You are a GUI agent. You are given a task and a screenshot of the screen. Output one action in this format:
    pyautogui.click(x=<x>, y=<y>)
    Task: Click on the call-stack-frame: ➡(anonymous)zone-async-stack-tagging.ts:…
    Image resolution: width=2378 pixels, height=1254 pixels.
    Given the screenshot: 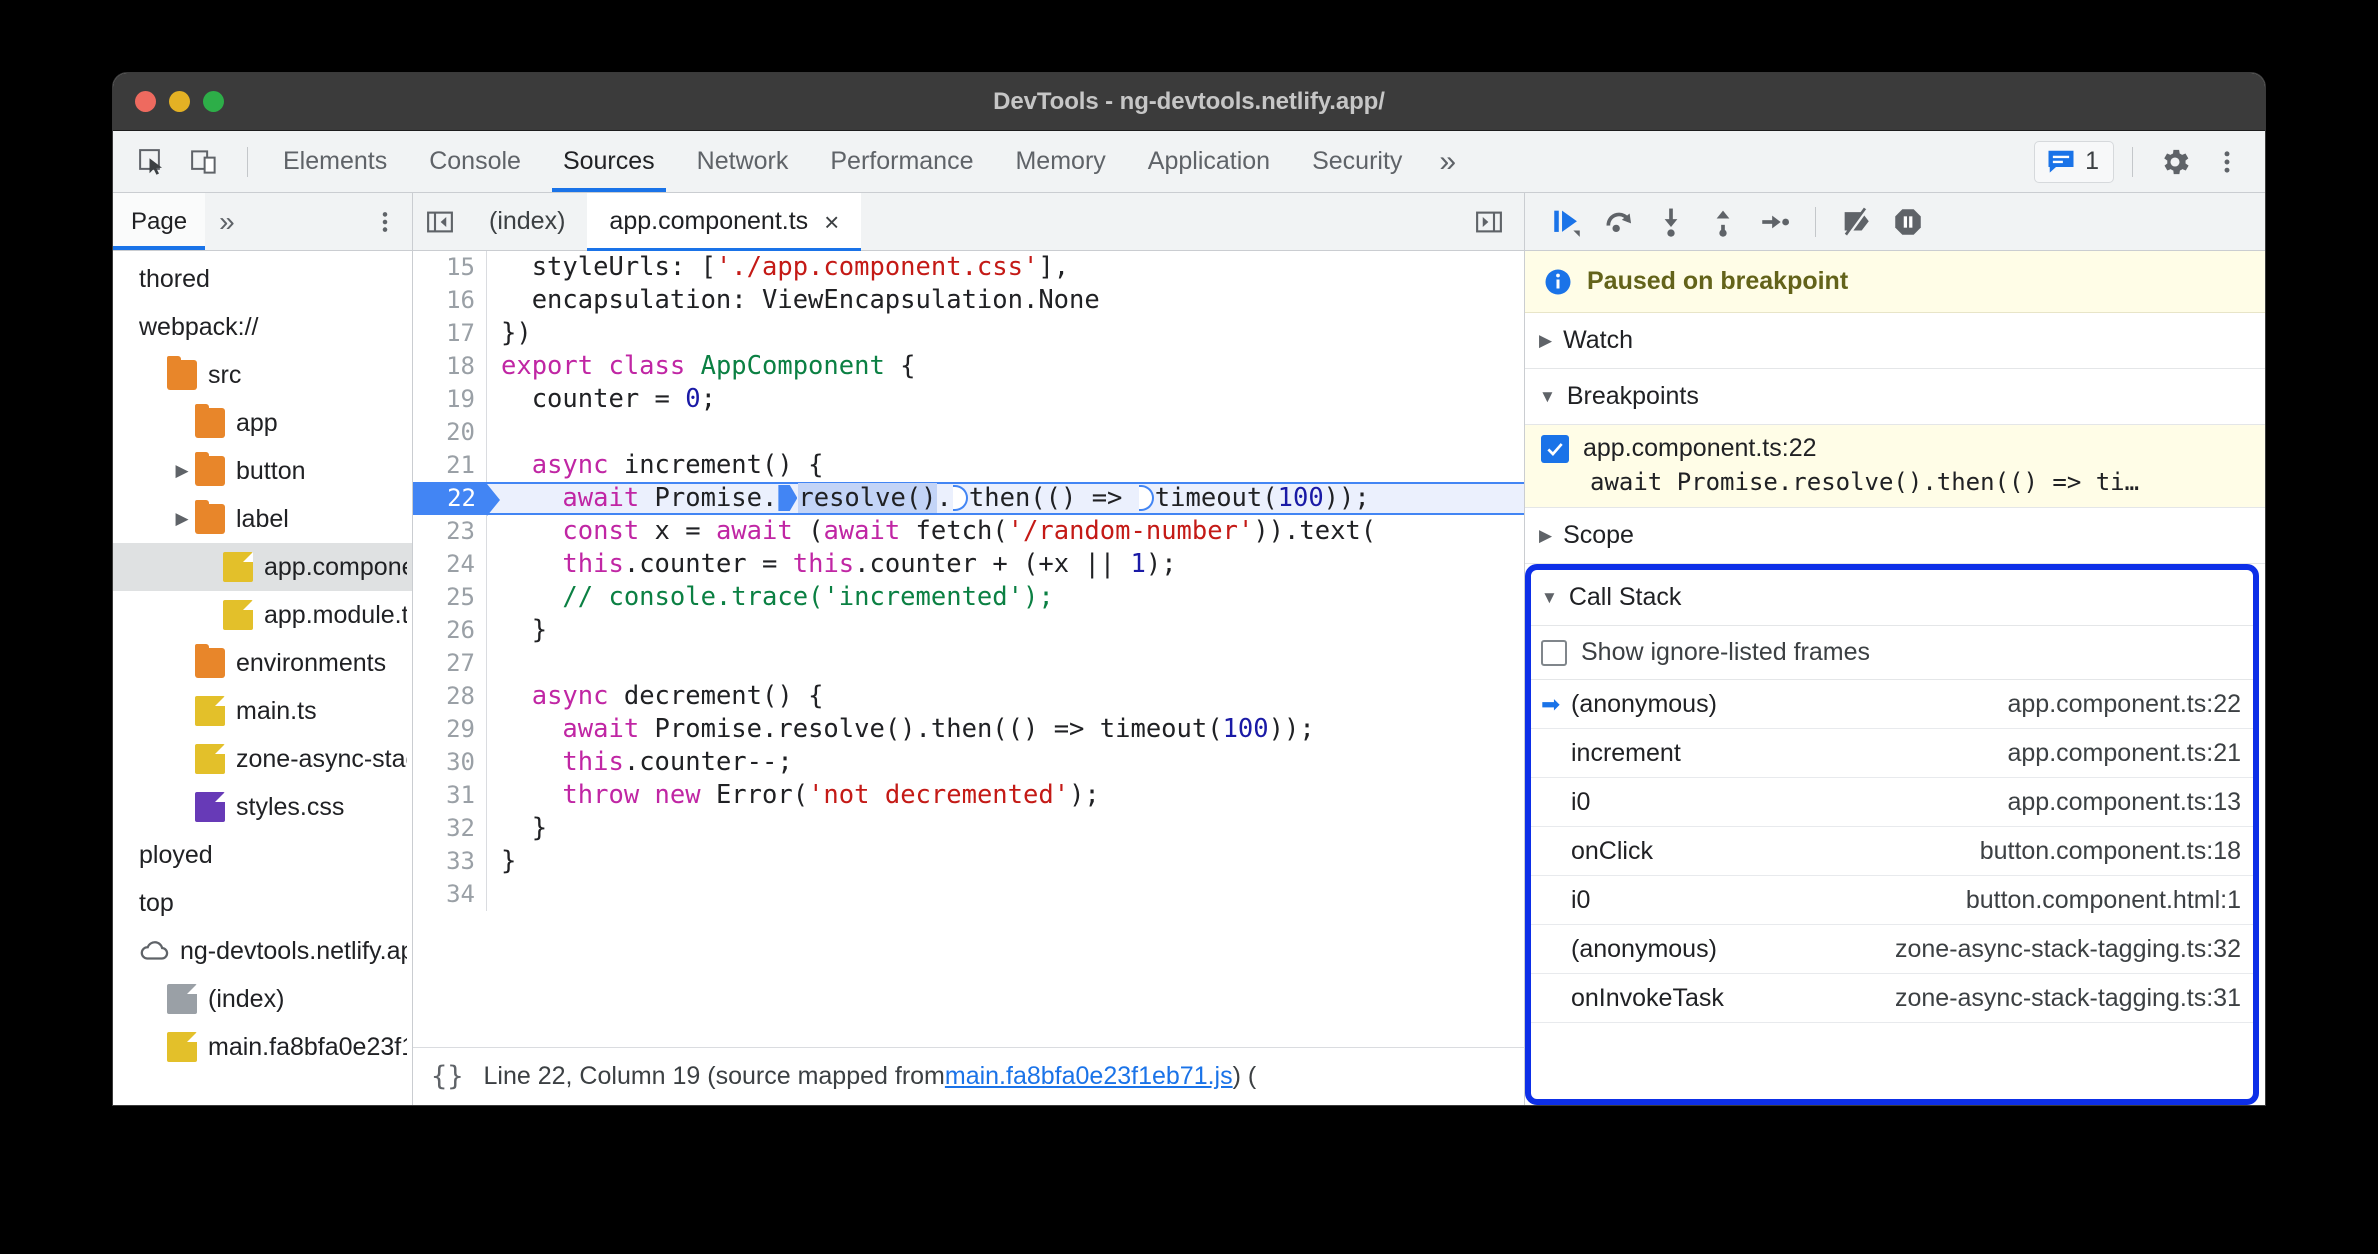 What is the action you would take?
    pyautogui.click(x=1892, y=949)
    